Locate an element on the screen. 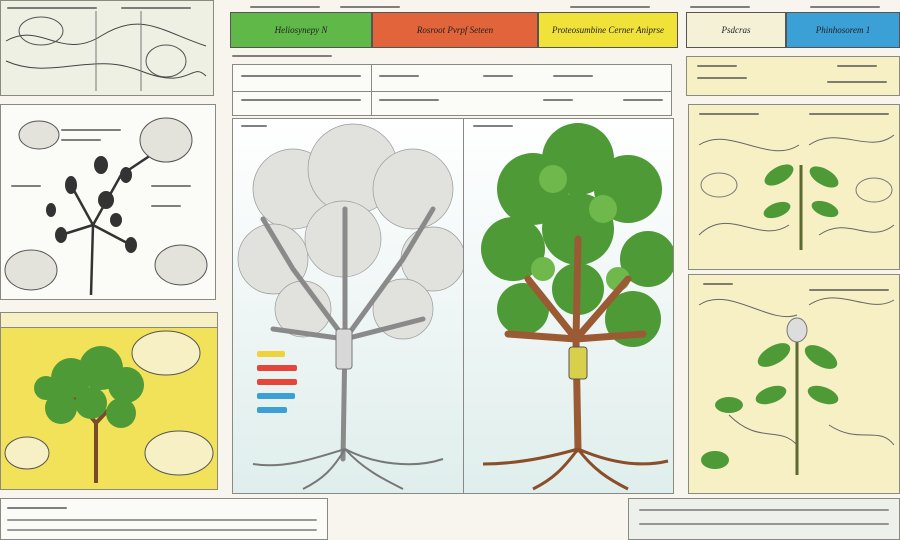  panel-bottom-right-strip is located at coordinates (764, 519).